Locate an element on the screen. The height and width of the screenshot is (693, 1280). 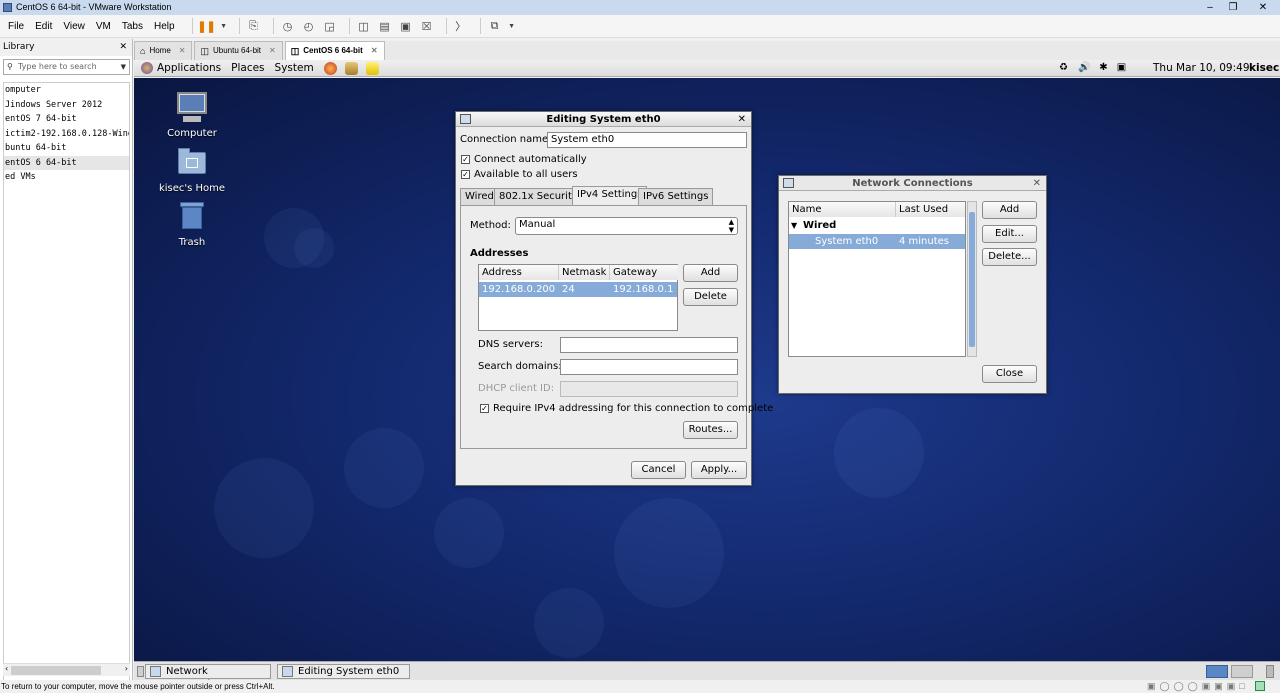
scroll-left-icon: ‹ is located at coordinates (6, 668).